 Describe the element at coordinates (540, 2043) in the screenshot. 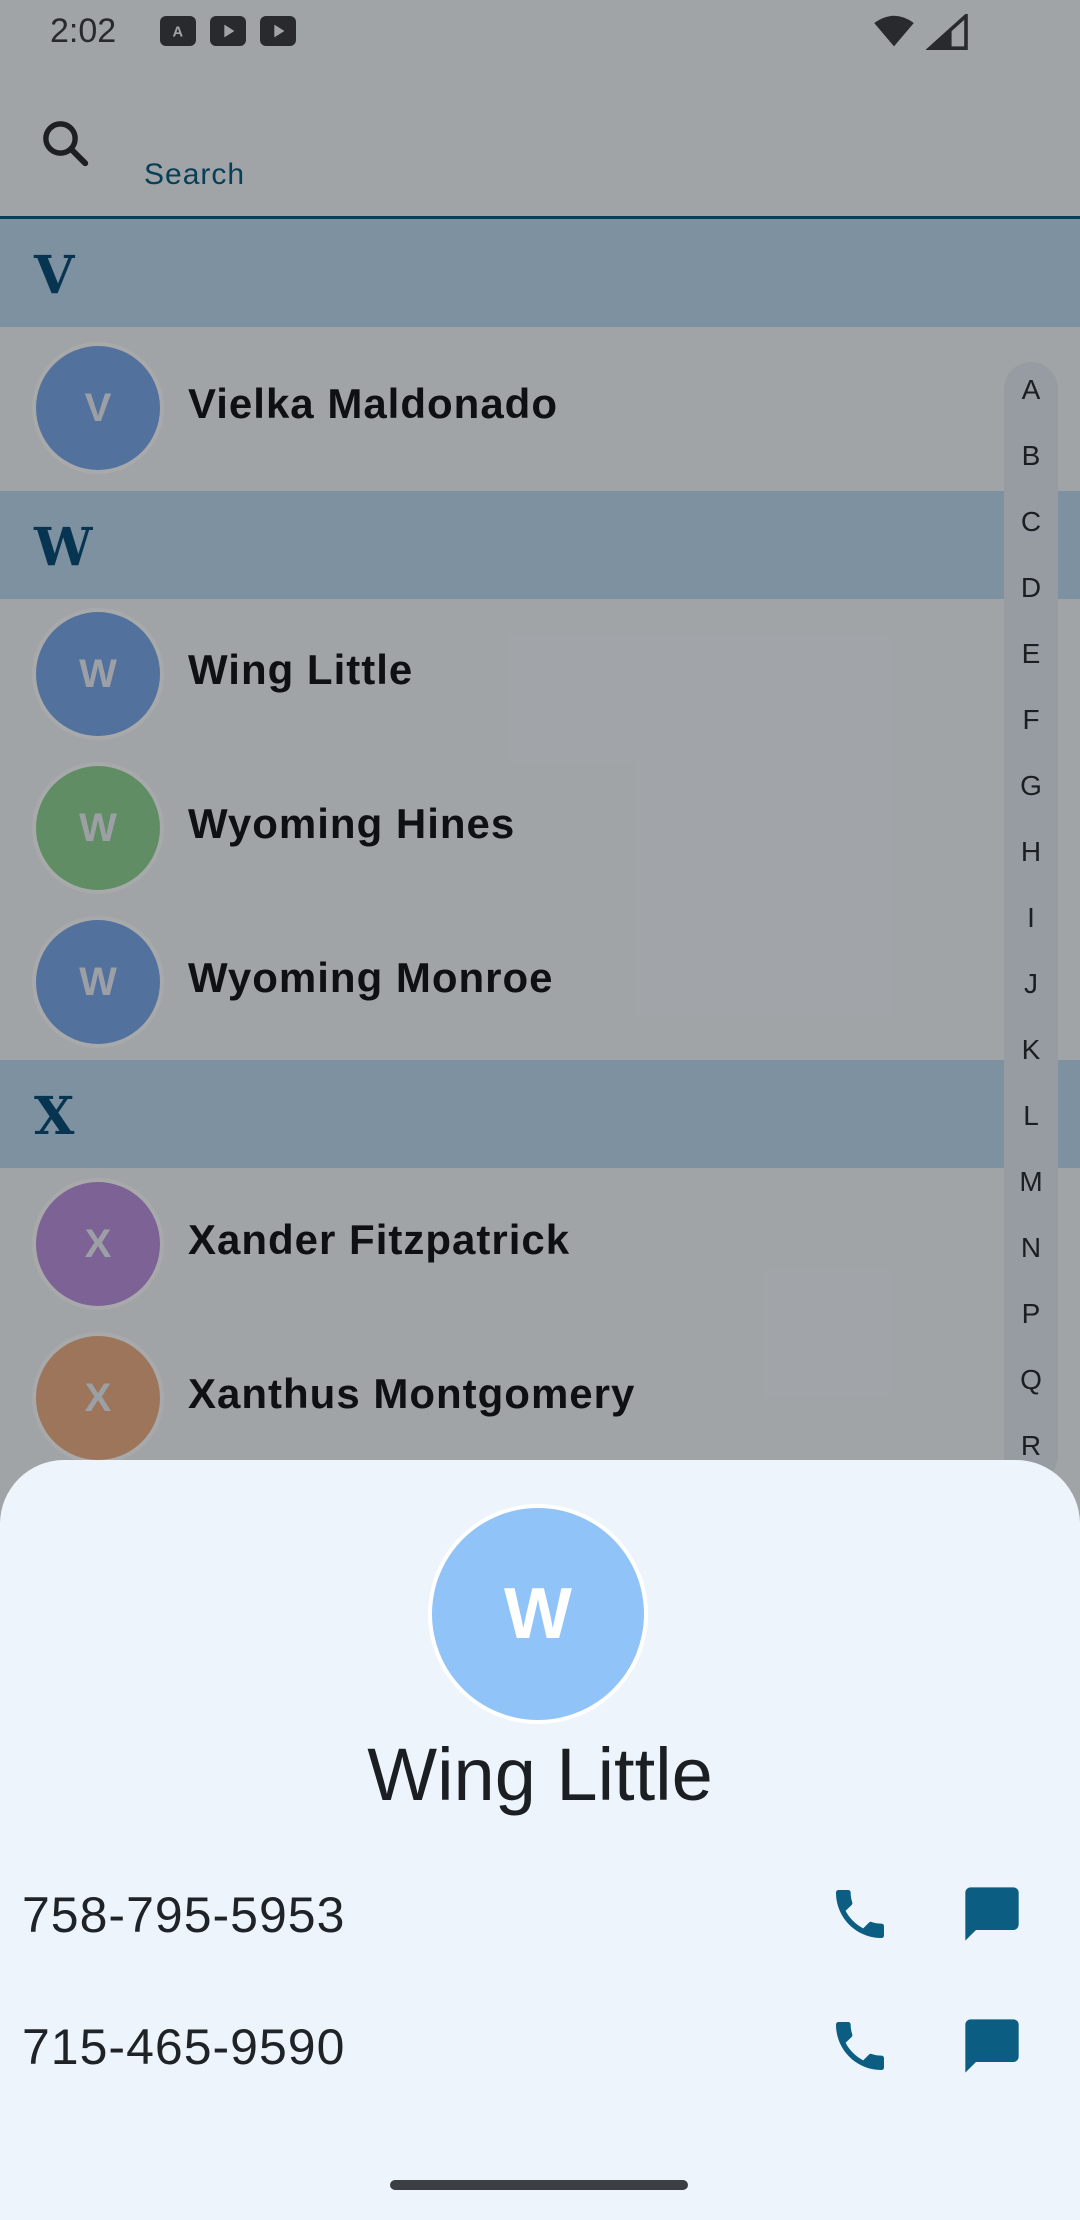

I see `phone-row: 715-465-9590` at that location.